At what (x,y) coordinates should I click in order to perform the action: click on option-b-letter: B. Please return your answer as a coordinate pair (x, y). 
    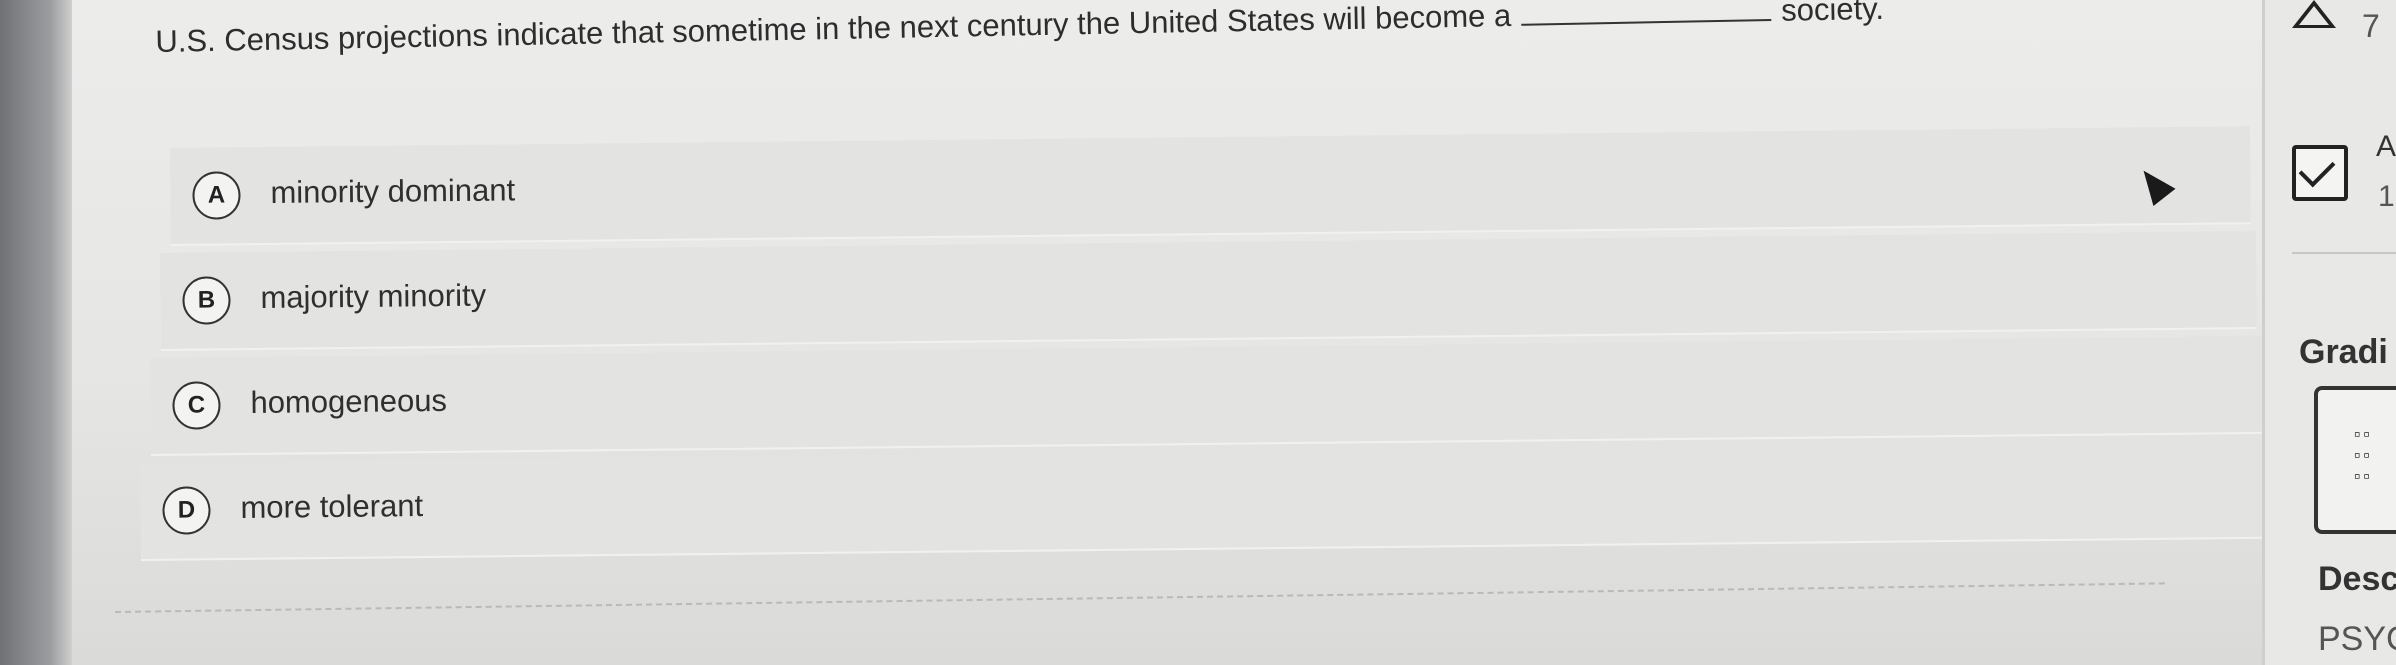
    Looking at the image, I should click on (206, 300).